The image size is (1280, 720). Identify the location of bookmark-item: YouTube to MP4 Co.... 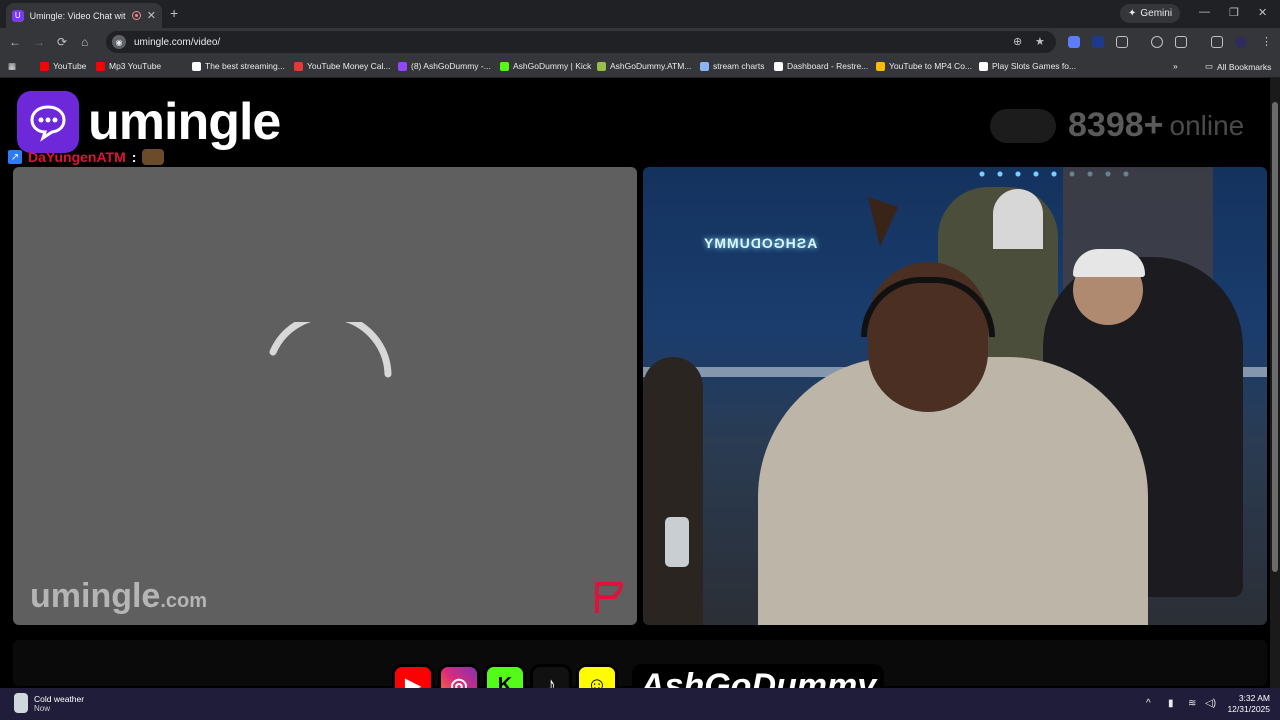
(924, 66).